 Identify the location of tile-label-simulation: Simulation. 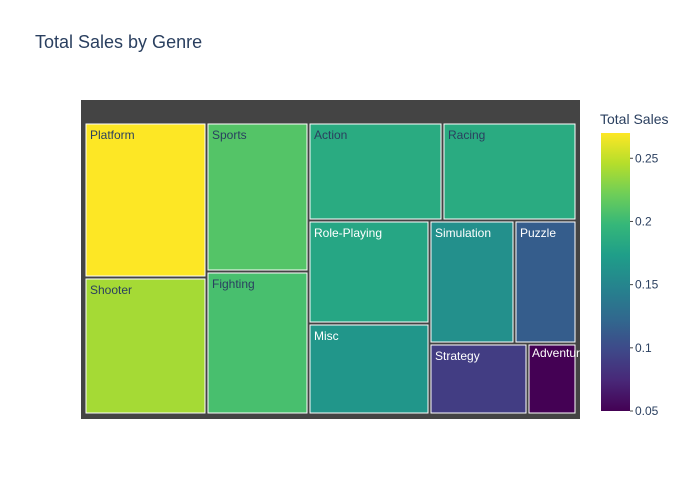
(463, 233).